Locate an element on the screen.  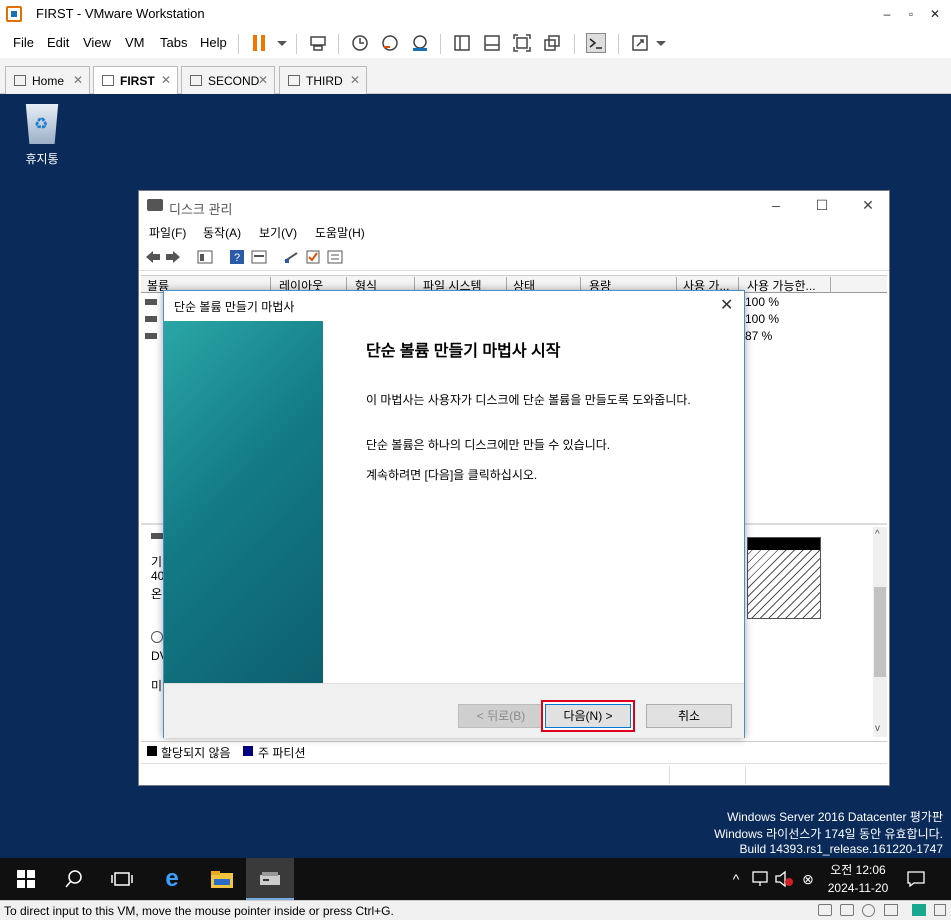
menu-bar: File Edit View VM Tabs Help is located at coordinates (475, 43).